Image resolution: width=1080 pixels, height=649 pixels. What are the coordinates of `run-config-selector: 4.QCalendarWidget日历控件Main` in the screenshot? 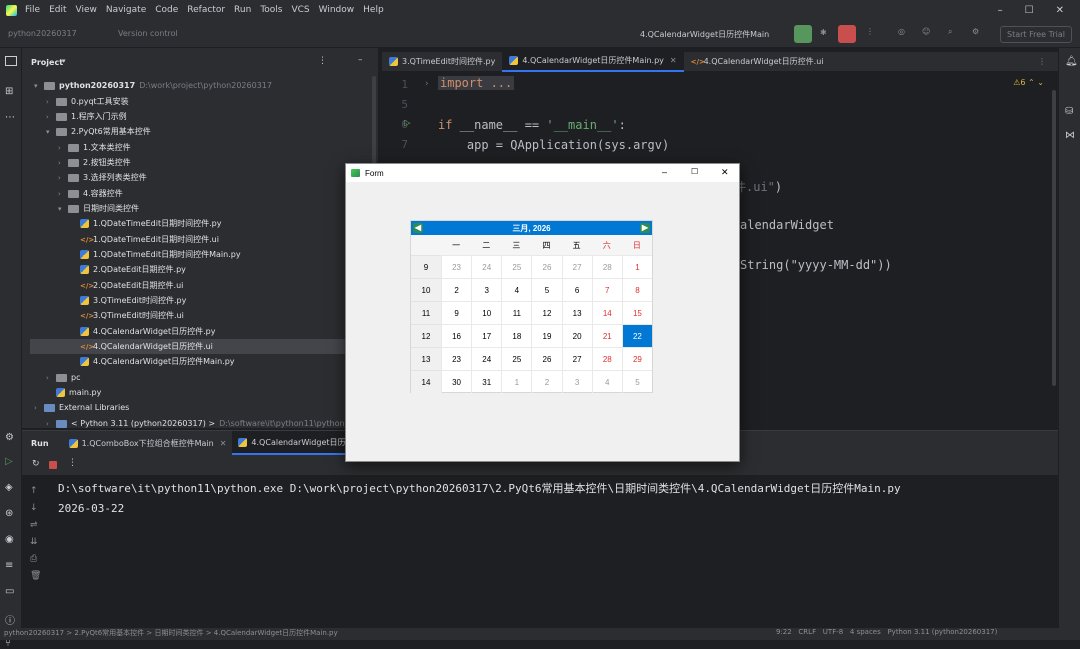 It's located at (704, 34).